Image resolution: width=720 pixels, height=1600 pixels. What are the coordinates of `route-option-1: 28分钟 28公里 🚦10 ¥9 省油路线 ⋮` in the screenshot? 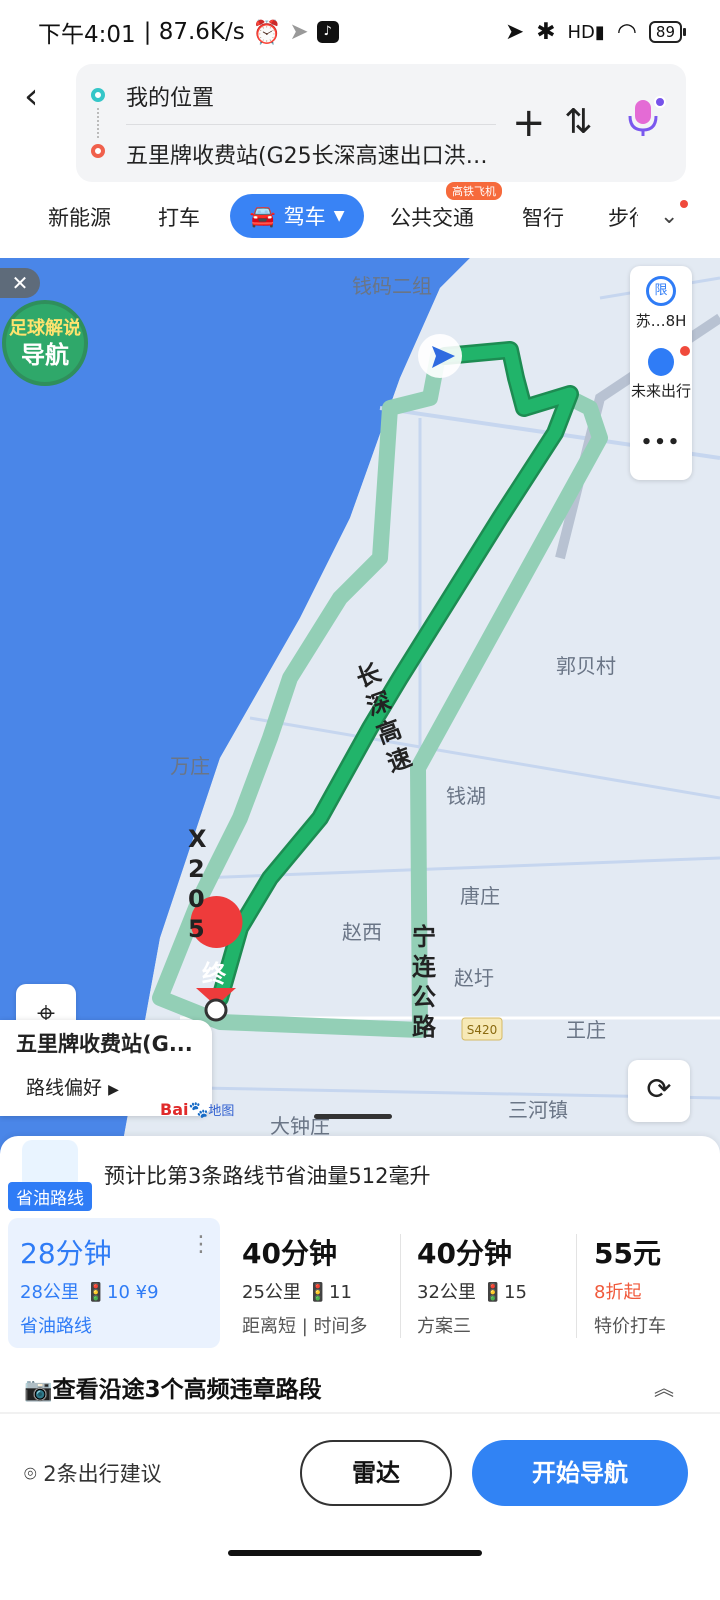 It's located at (114, 1283).